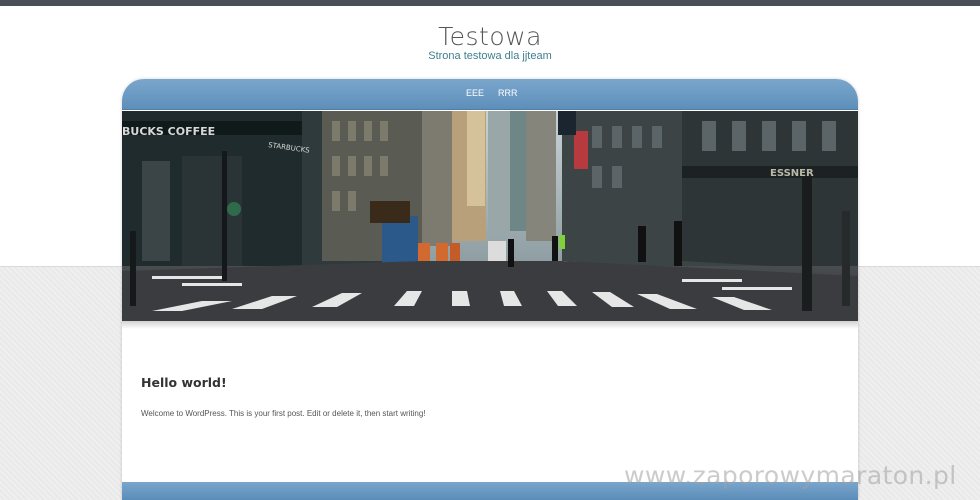 This screenshot has width=980, height=500. What do you see at coordinates (490, 56) in the screenshot?
I see `site-description: Strona testowa dla jjteam` at bounding box center [490, 56].